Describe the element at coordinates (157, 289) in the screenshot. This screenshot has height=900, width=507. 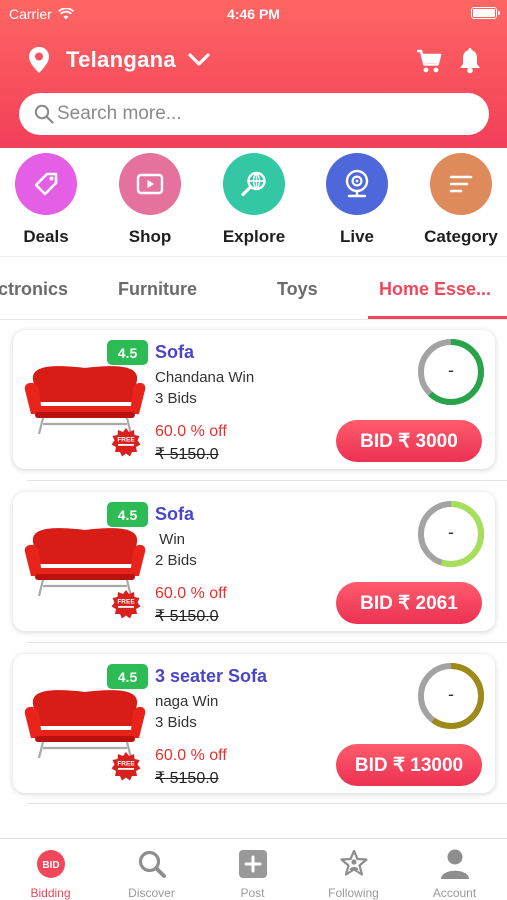
I see `tab-furniture: Furniture` at that location.